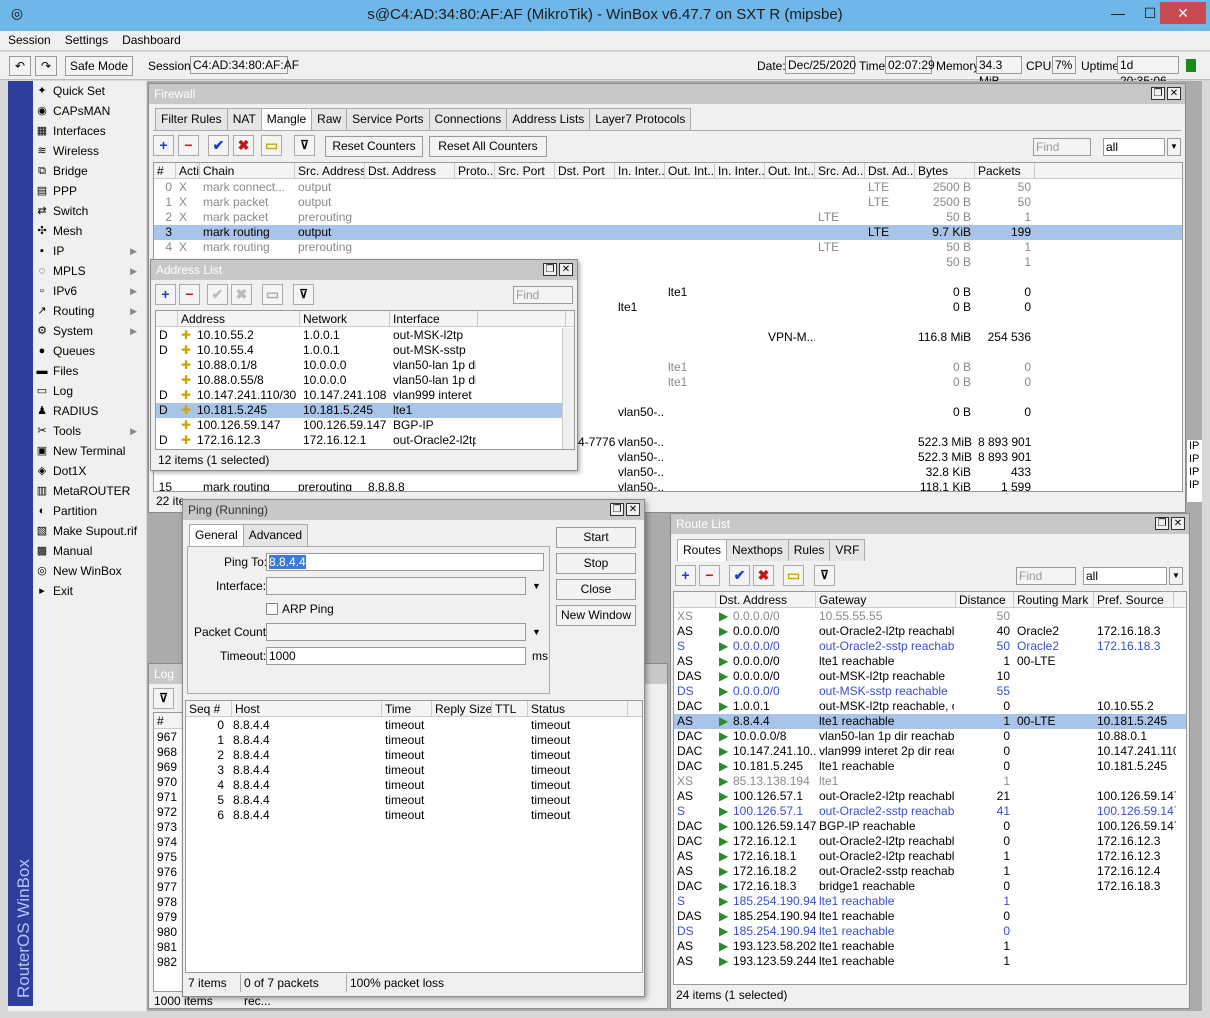  Describe the element at coordinates (89, 531) in the screenshot. I see `sidebar-item-make-supout-rif: ▧ Make Supout.rif` at that location.